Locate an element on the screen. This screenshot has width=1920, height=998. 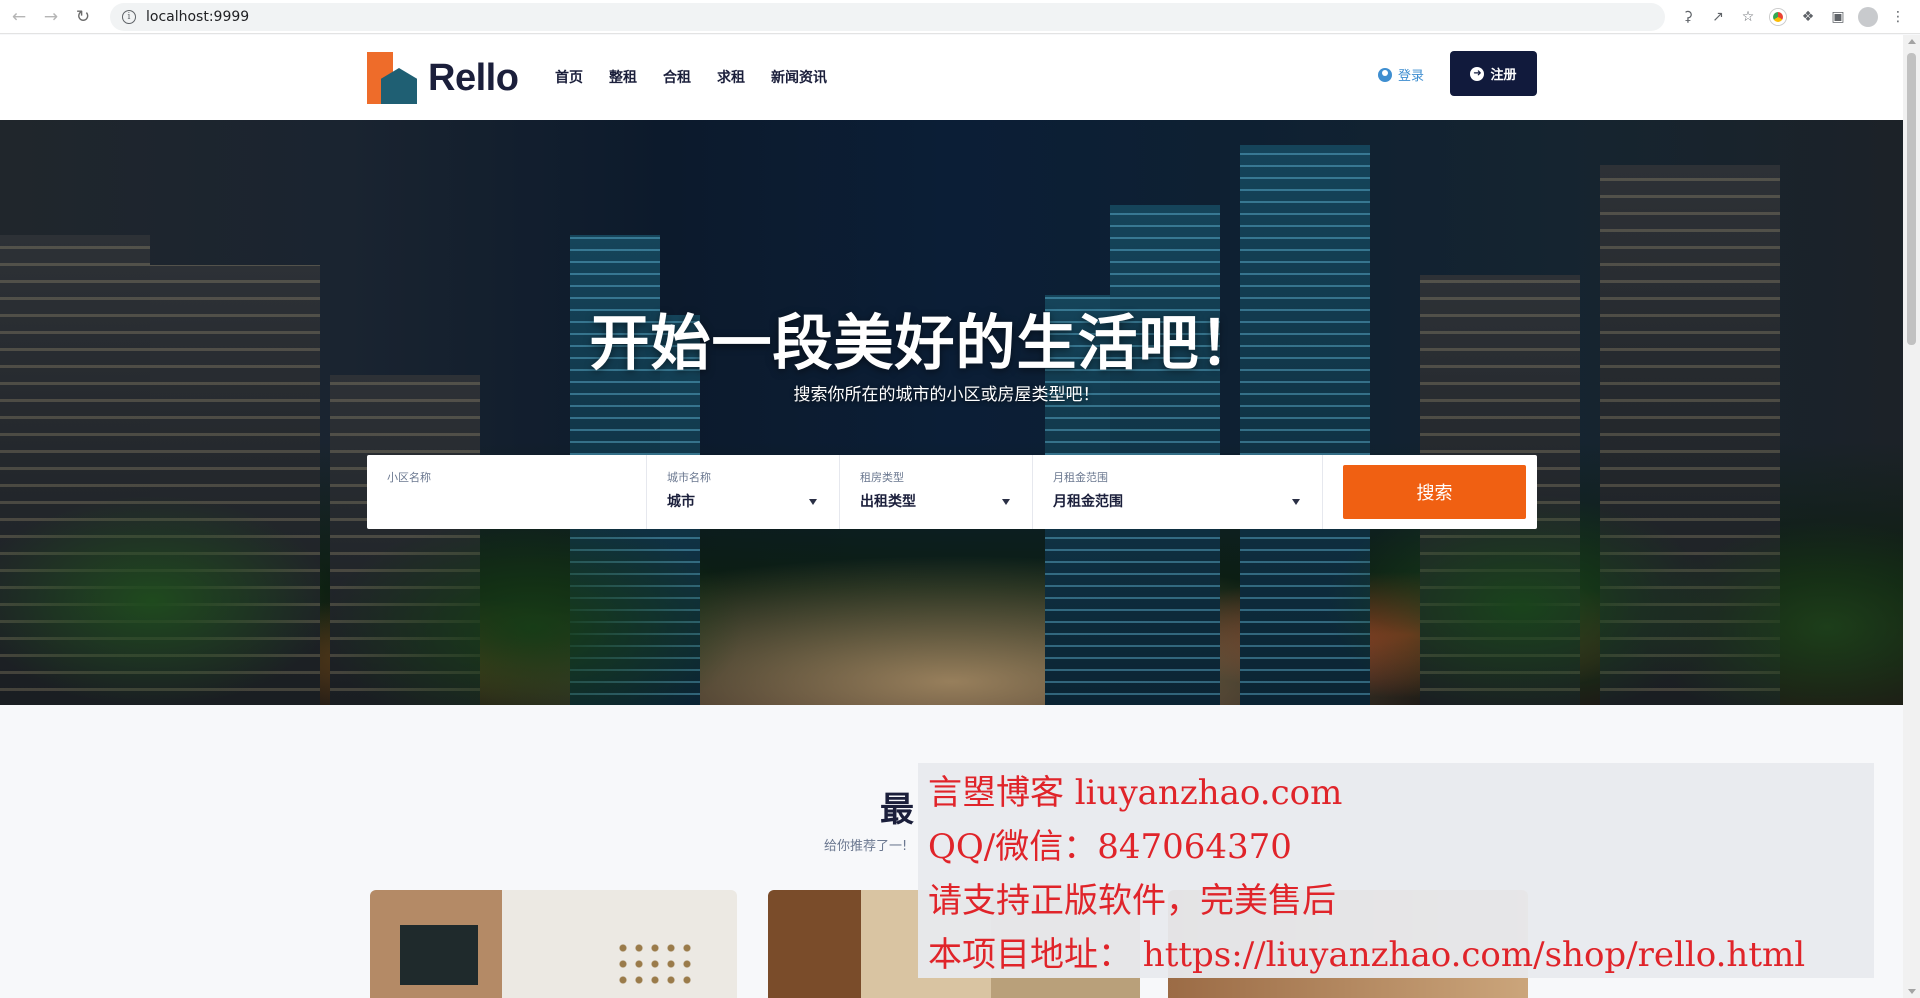
url-text: localhost:9999 is located at coordinates (197, 17).